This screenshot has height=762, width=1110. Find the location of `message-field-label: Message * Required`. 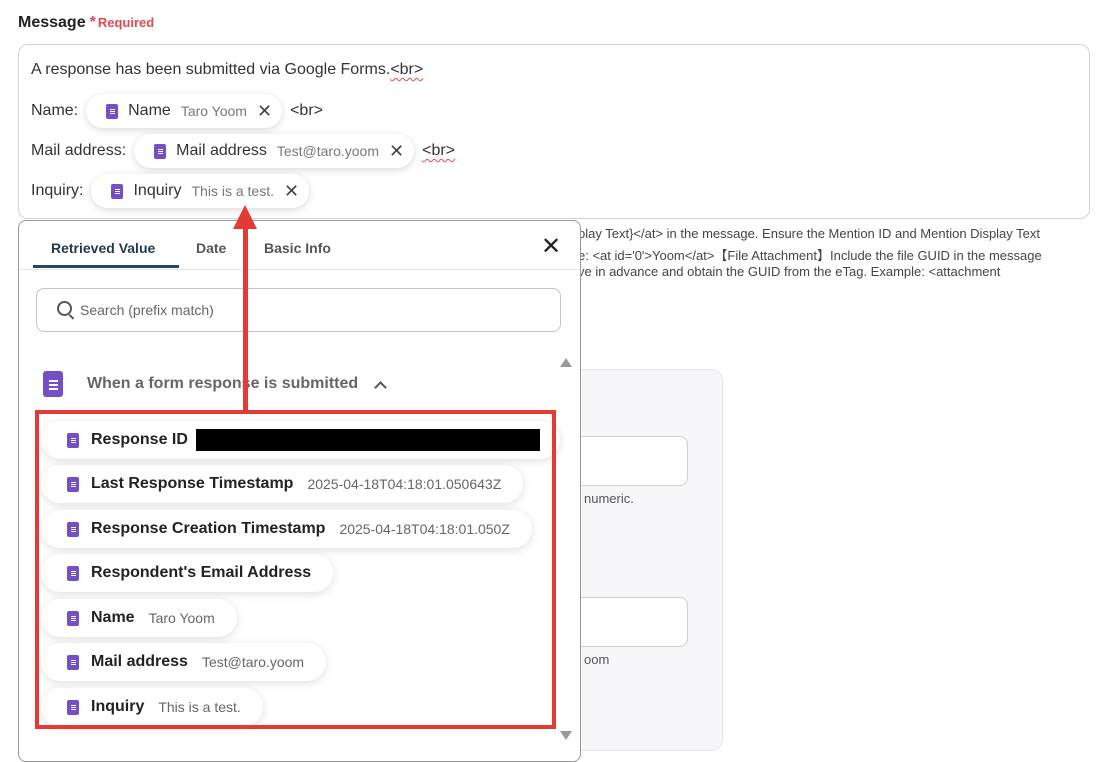

message-field-label: Message * Required is located at coordinates (86, 23).